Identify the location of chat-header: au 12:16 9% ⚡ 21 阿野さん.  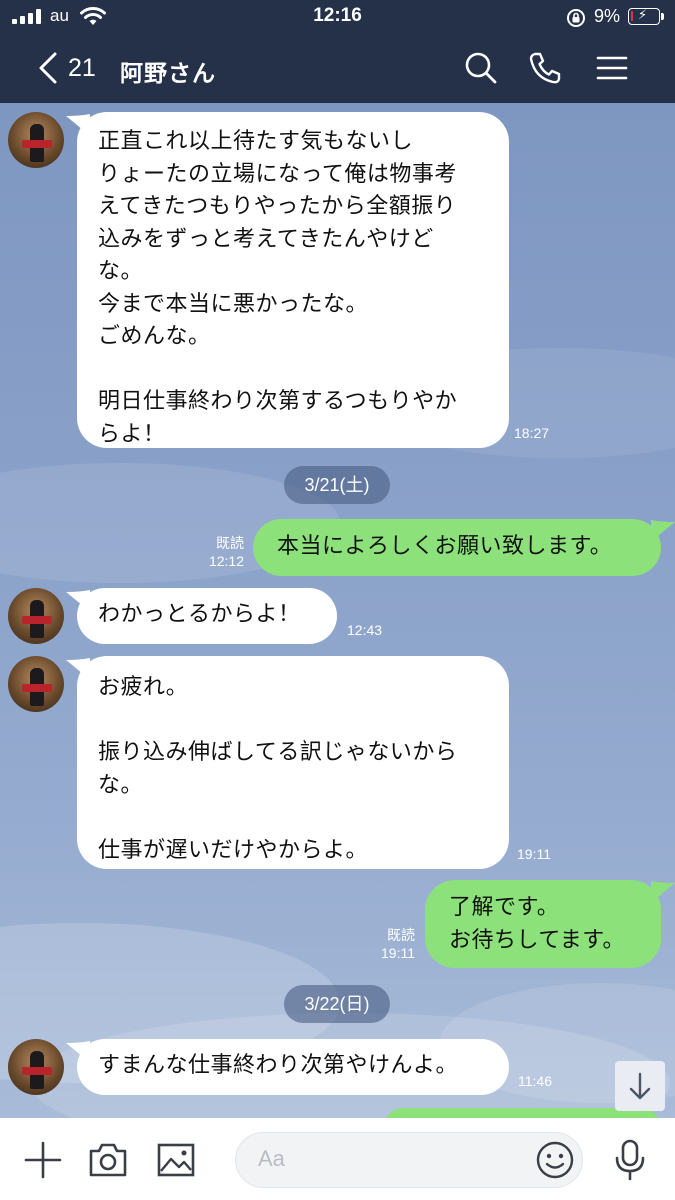
(337, 51).